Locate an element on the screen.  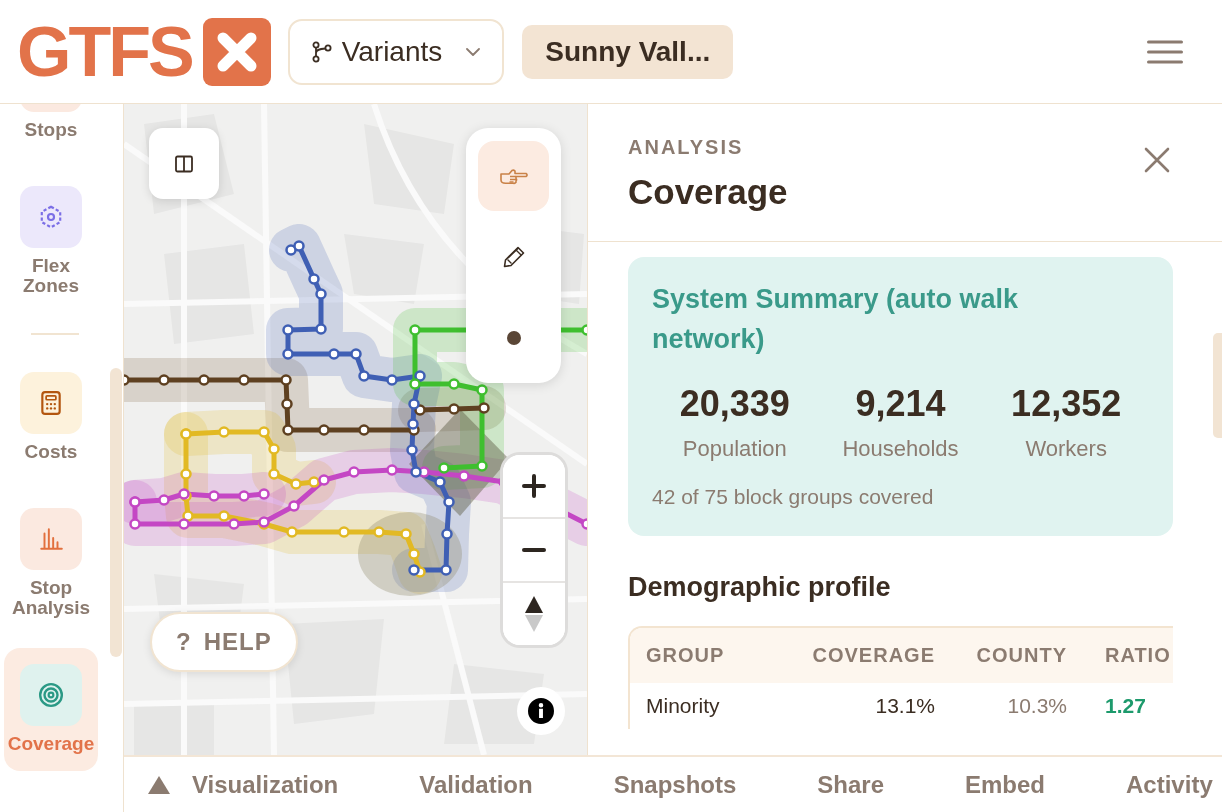
drawer-tab: Visualization is located at coordinates (265, 784).